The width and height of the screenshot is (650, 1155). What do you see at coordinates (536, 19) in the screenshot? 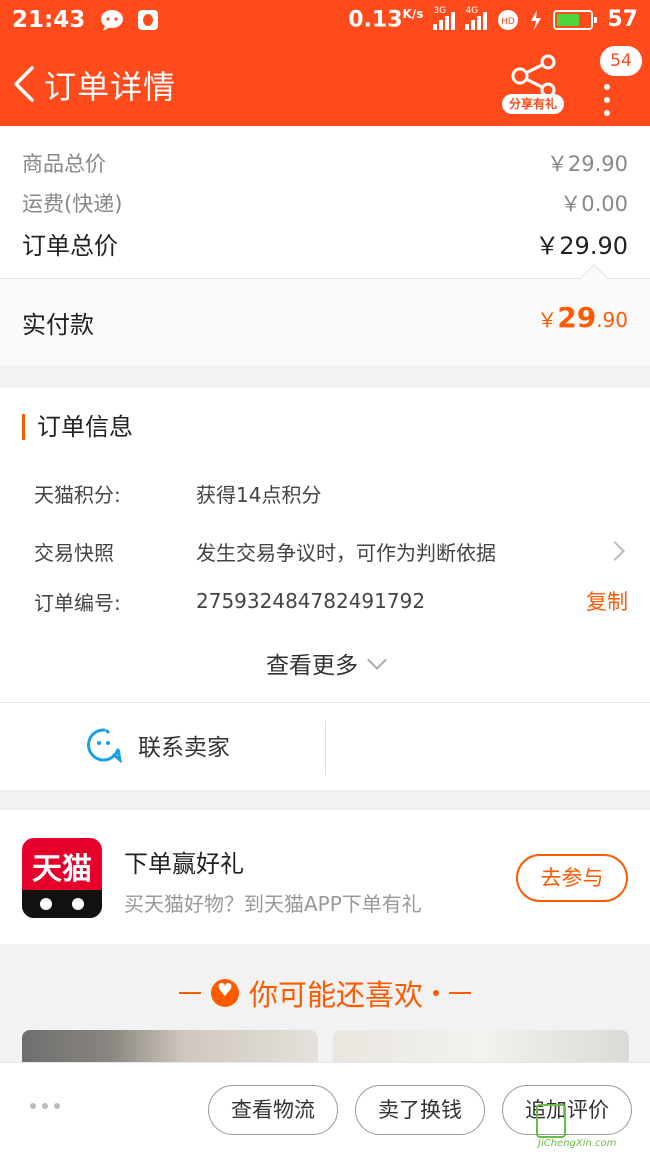
I see `charging-icon` at bounding box center [536, 19].